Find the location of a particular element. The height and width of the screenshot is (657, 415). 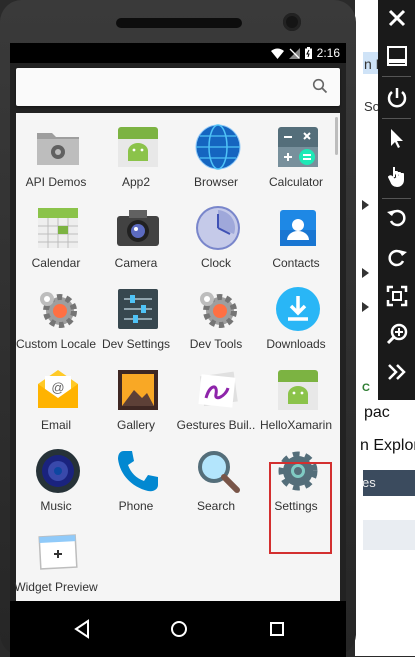

app-music: Music is located at coordinates (56, 477).